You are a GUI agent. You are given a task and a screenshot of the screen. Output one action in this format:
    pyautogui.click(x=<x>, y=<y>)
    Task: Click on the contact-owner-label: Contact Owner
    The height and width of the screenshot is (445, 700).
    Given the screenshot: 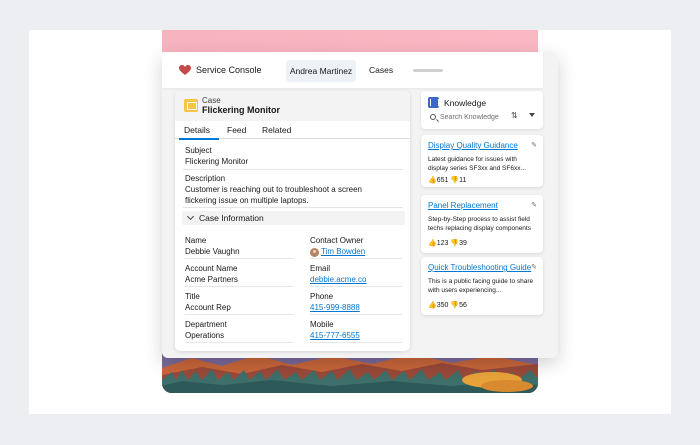 What is the action you would take?
    pyautogui.click(x=337, y=240)
    